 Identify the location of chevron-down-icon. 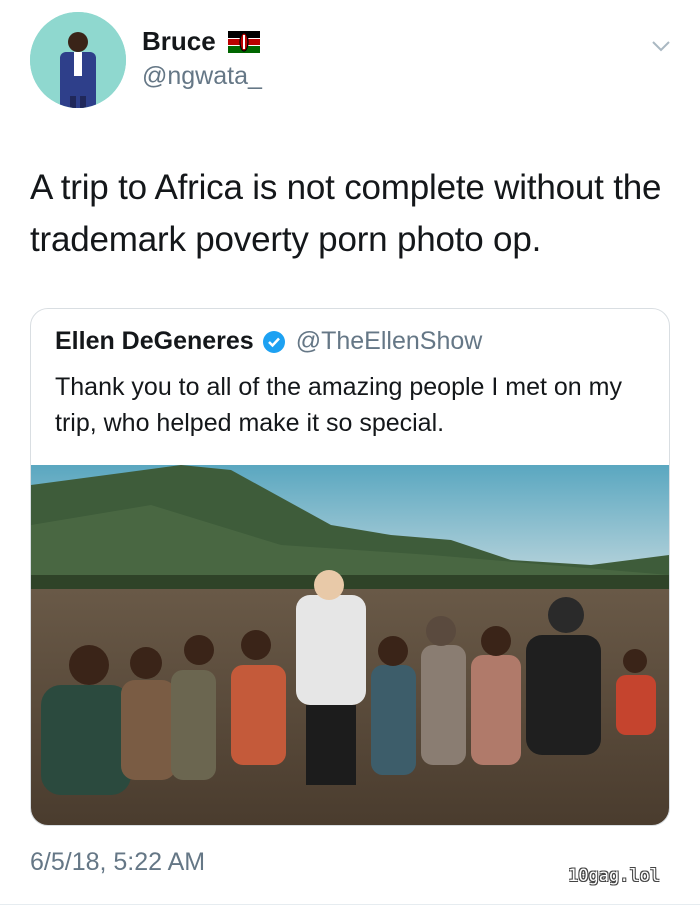
(661, 46).